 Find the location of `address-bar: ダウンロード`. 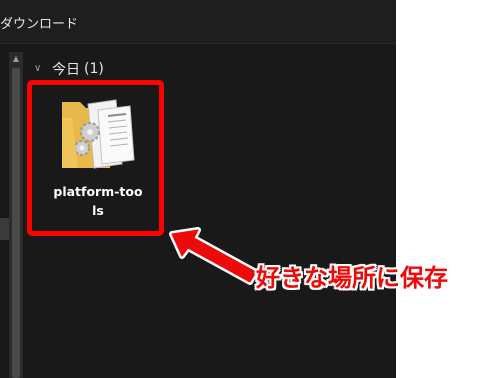

address-bar: ダウンロード is located at coordinates (198, 22).